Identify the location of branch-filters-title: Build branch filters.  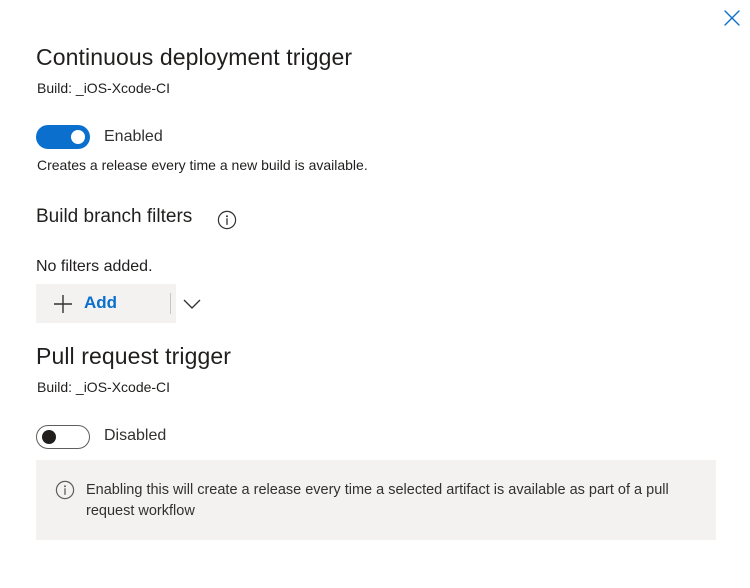
(114, 216).